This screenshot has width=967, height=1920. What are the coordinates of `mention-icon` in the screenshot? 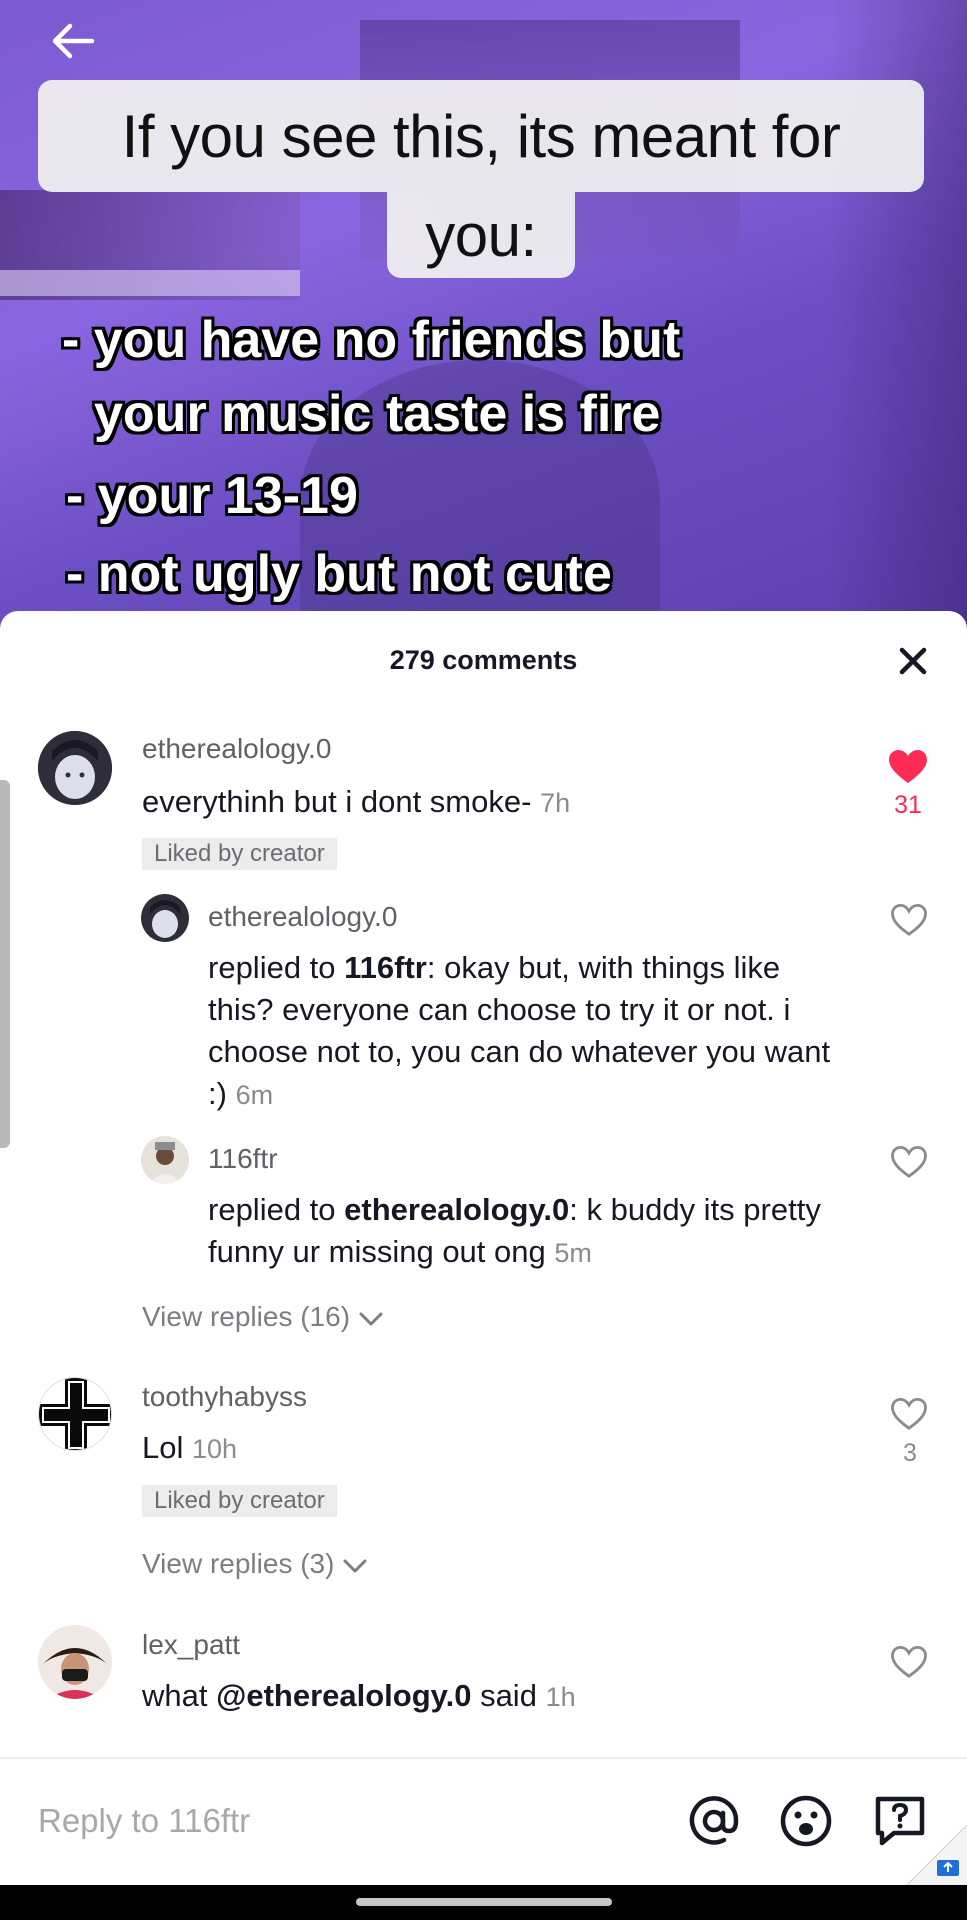 It's located at (714, 1821).